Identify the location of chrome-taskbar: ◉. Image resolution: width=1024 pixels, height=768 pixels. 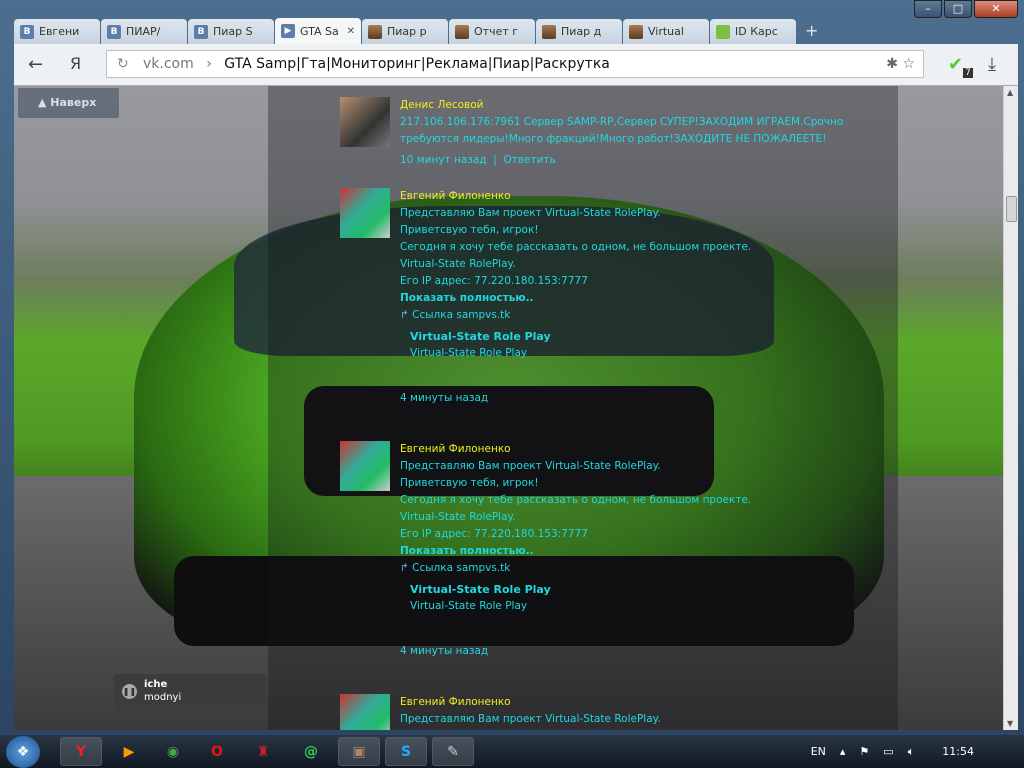
(173, 751).